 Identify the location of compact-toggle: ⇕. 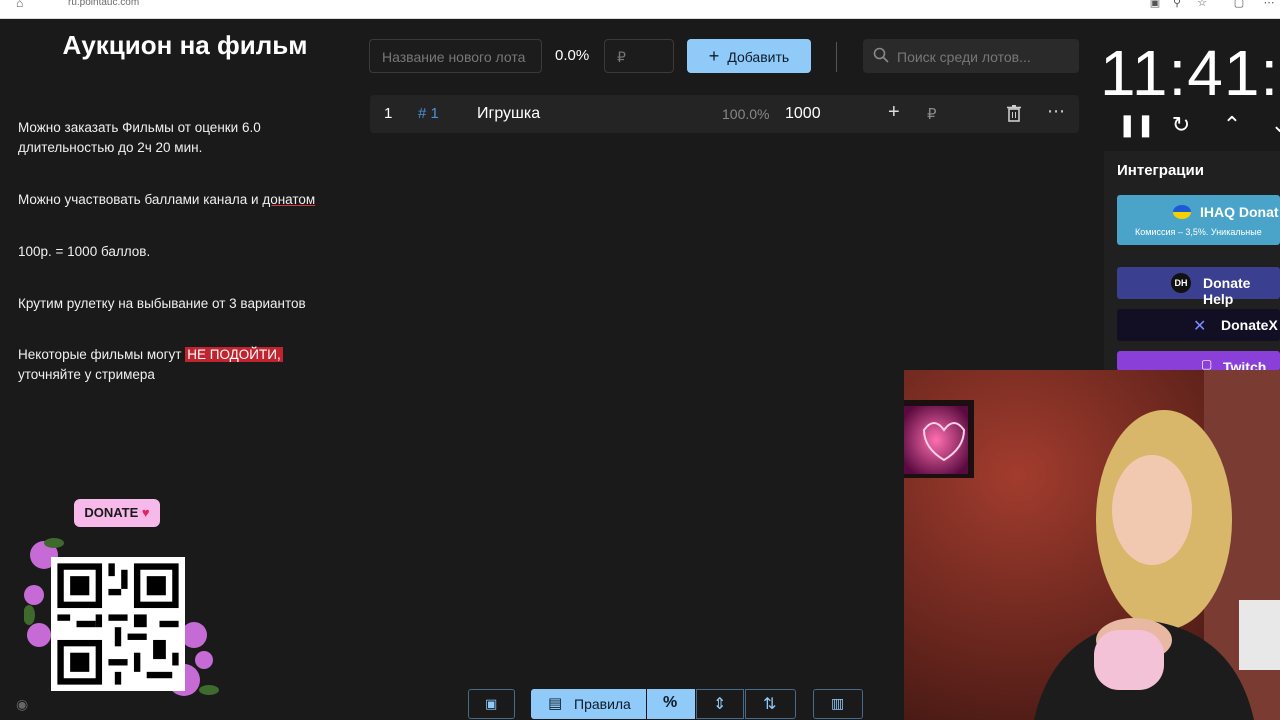
(720, 704).